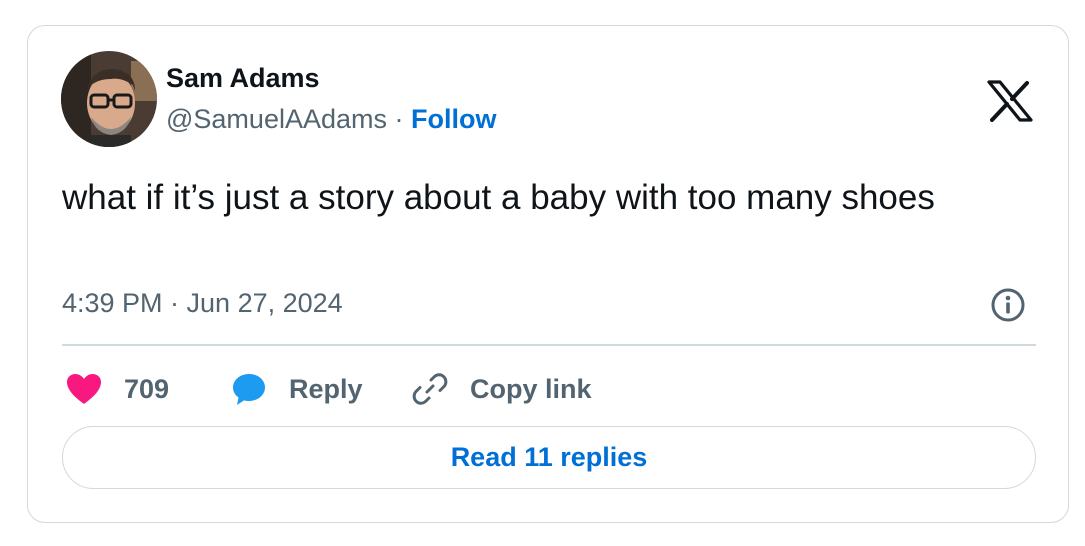  I want to click on copy-link-button: Copy link, so click(502, 389).